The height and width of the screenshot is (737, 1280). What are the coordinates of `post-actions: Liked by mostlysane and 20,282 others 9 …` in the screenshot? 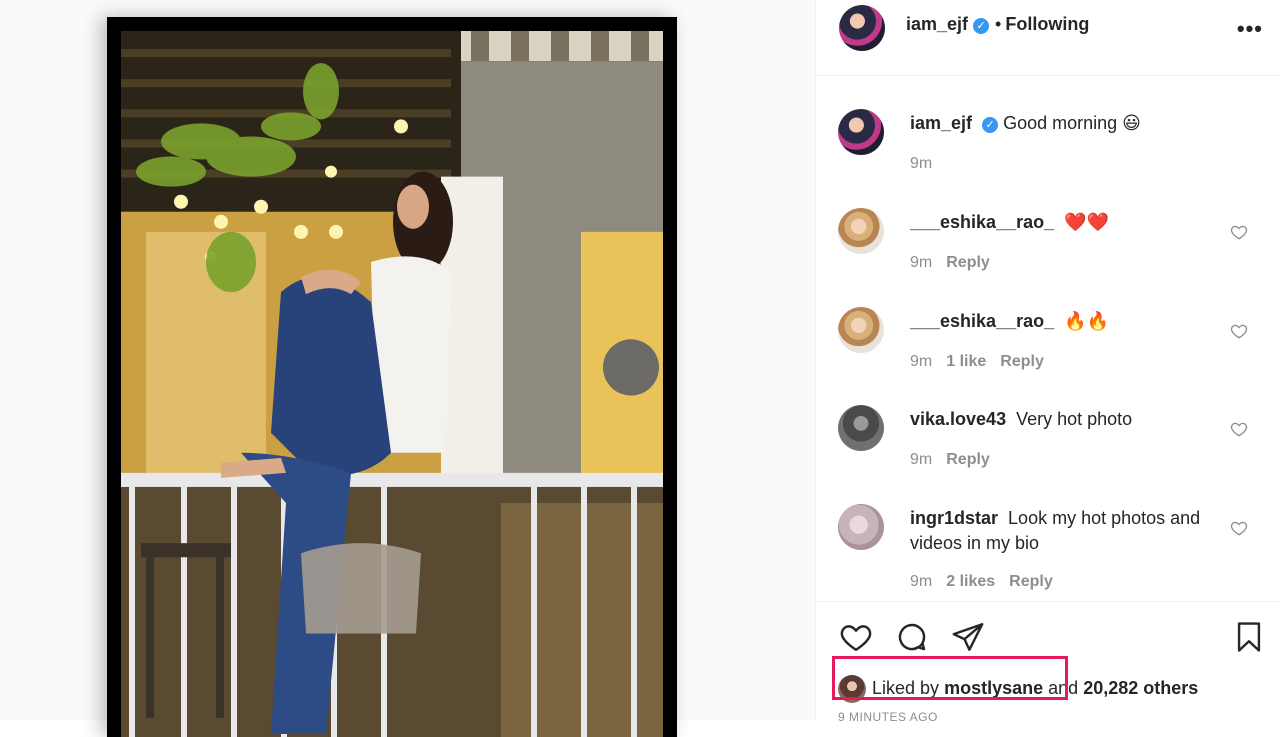 It's located at (1048, 662).